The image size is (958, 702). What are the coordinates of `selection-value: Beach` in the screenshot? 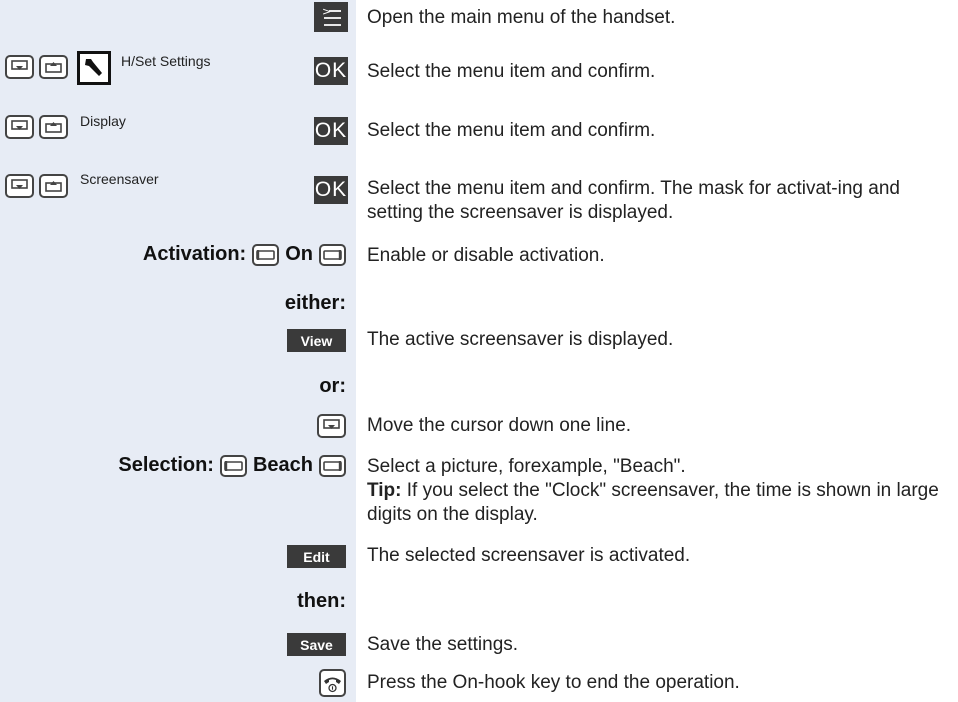 It's located at (282, 465).